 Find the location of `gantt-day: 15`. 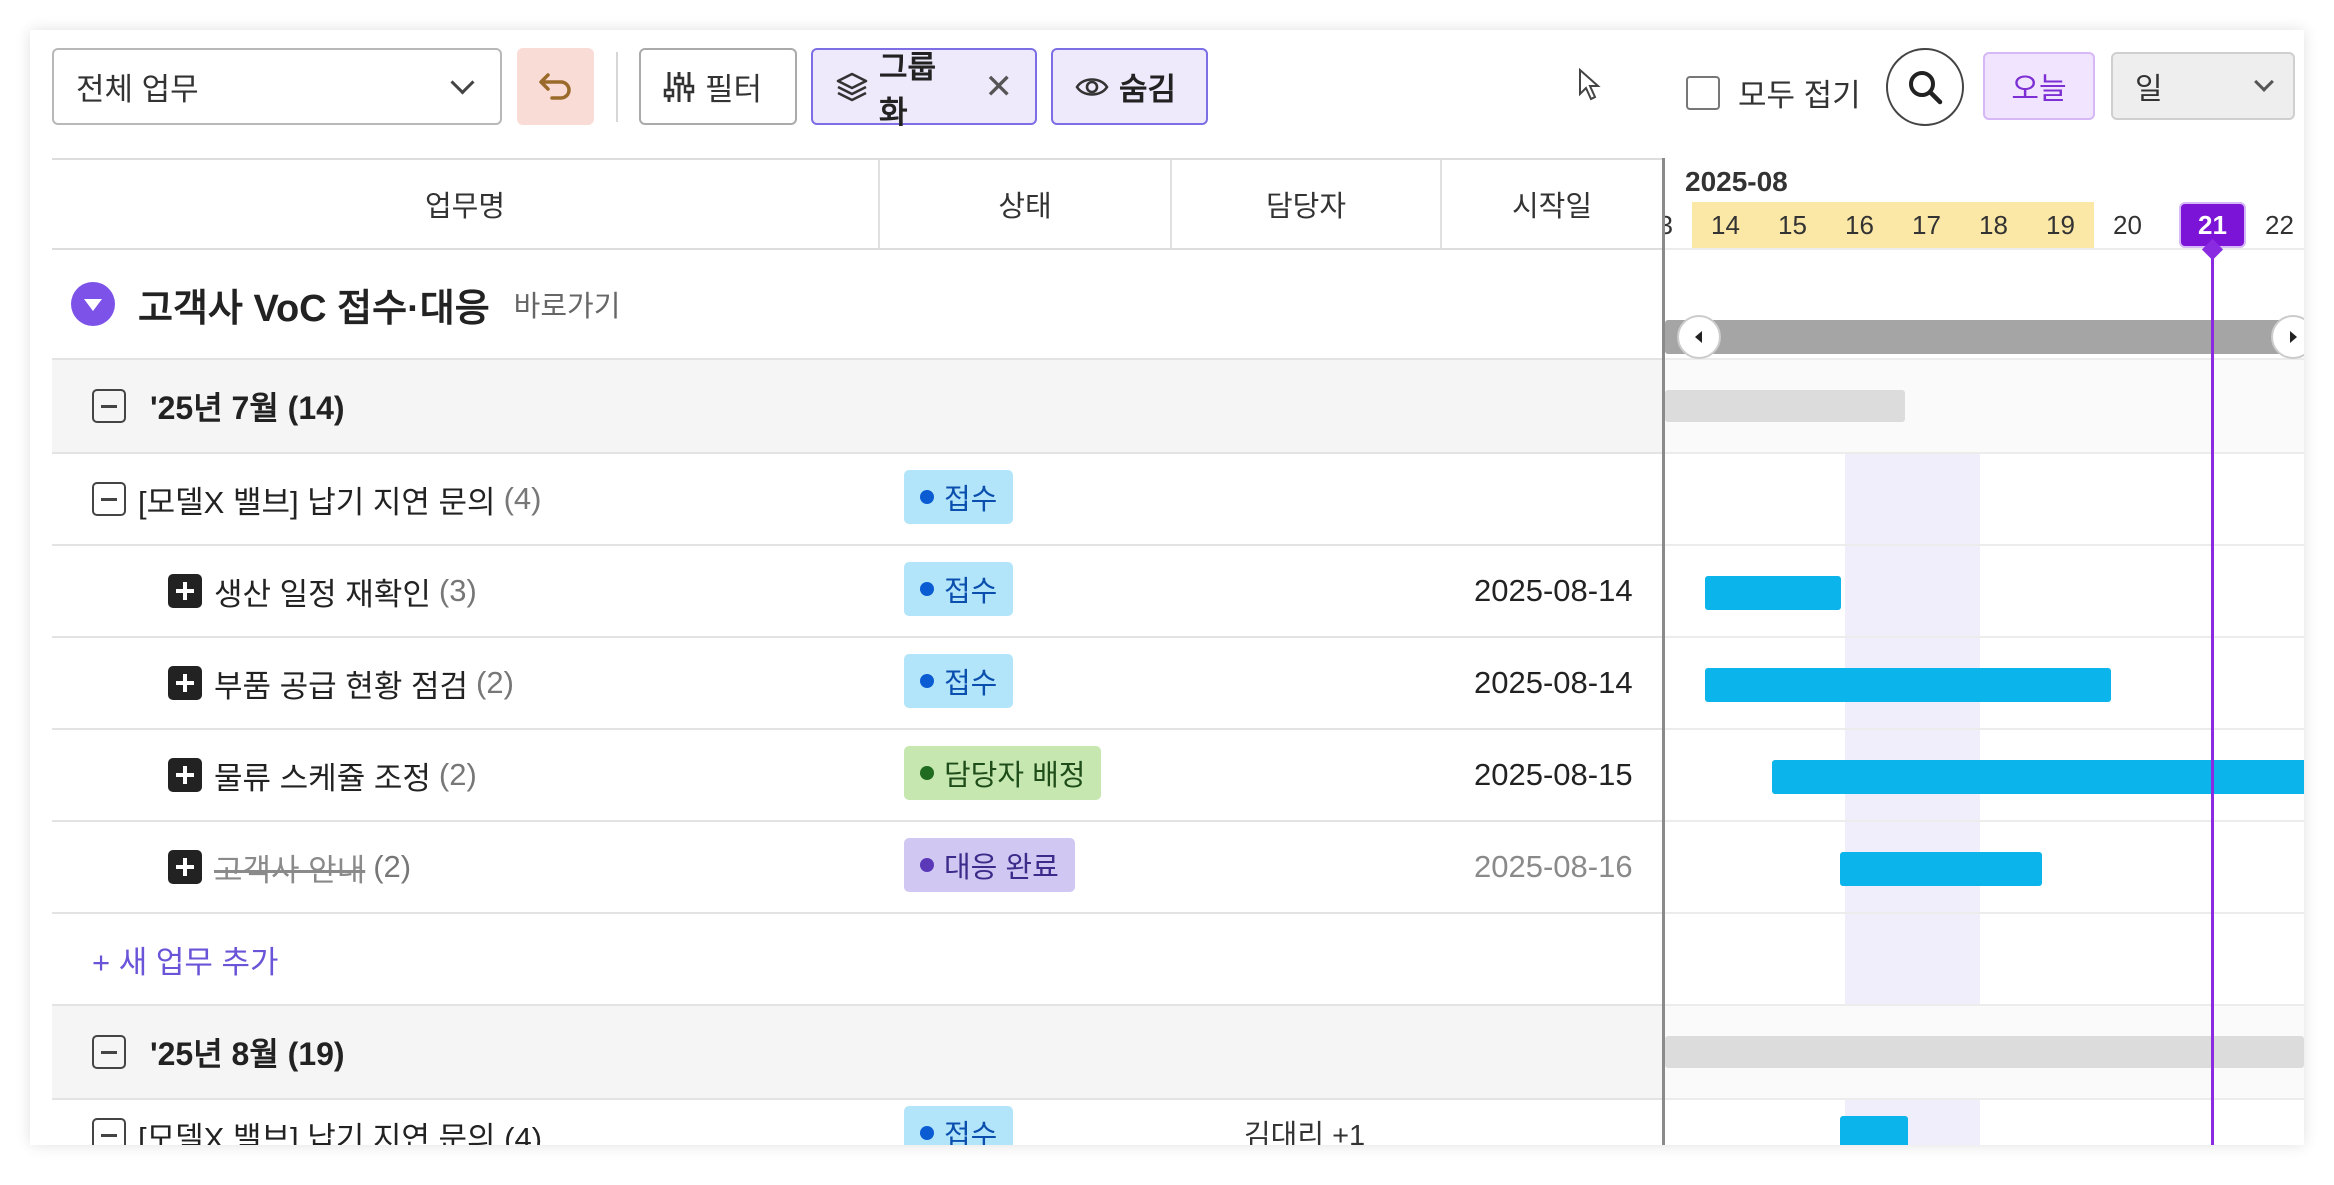

gantt-day: 15 is located at coordinates (1792, 225).